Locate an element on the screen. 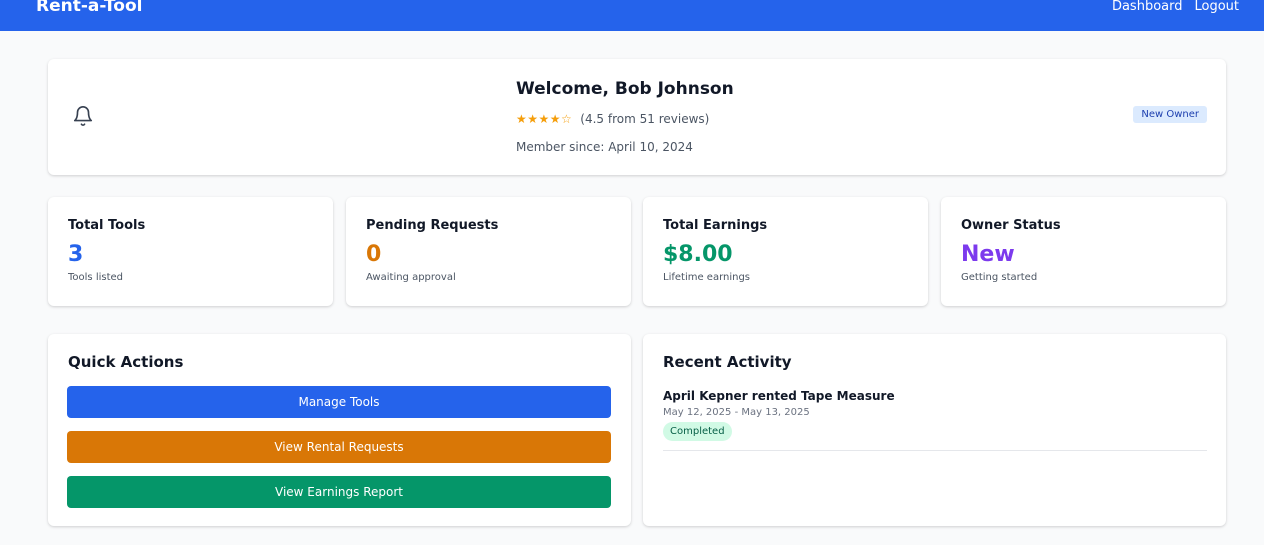 The image size is (1264, 545). stat-value: 3 is located at coordinates (76, 254).